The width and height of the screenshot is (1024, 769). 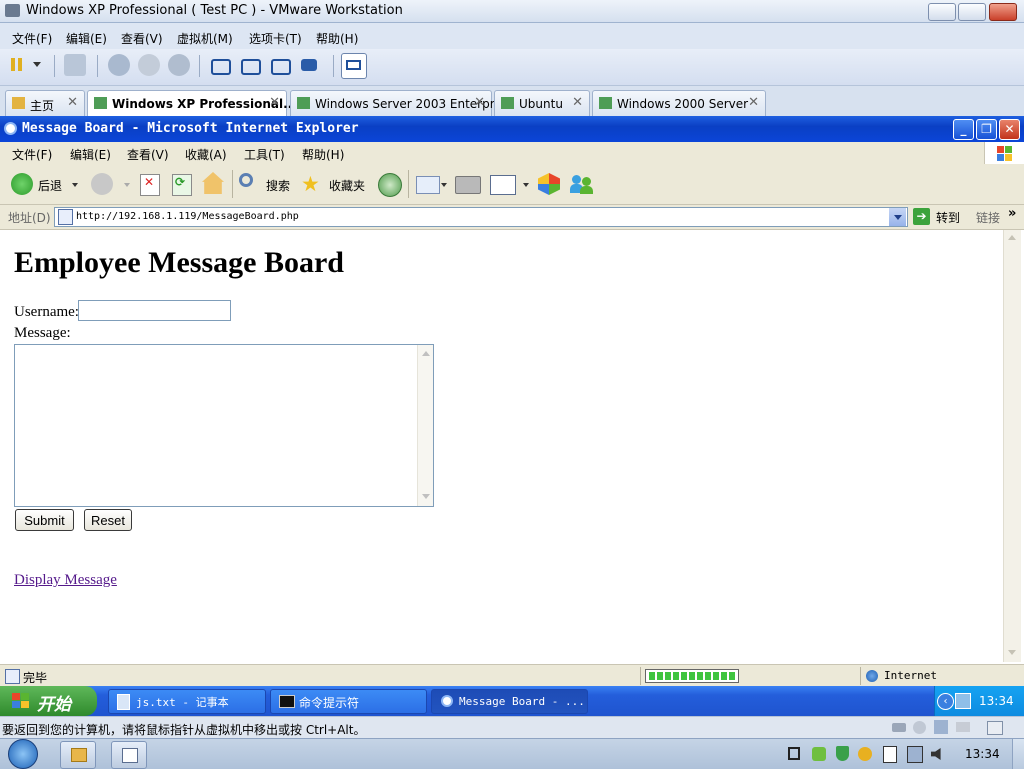 I want to click on forward-arrow-icon, so click(x=102, y=184).